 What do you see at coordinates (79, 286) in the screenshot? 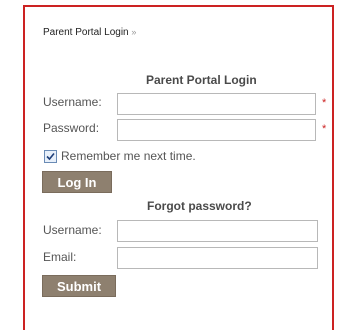
I see `submit-button: Submit` at bounding box center [79, 286].